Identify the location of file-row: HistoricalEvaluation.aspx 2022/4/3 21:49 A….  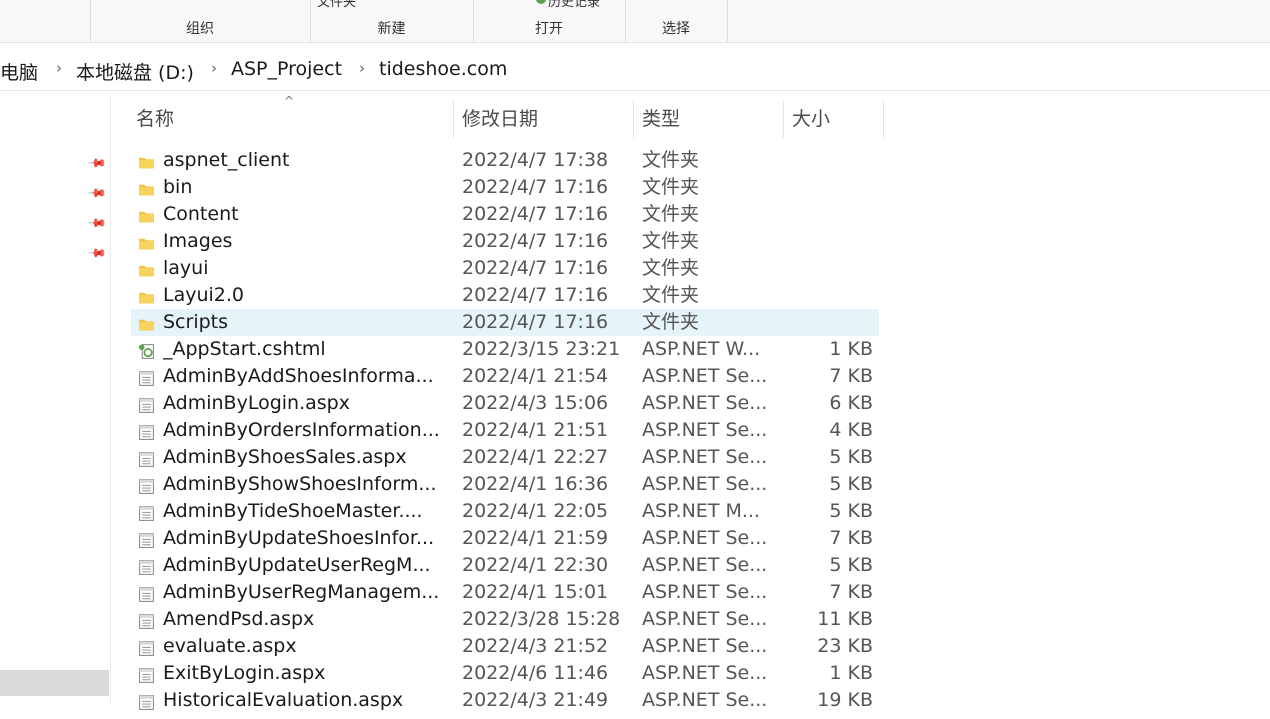
(505, 700).